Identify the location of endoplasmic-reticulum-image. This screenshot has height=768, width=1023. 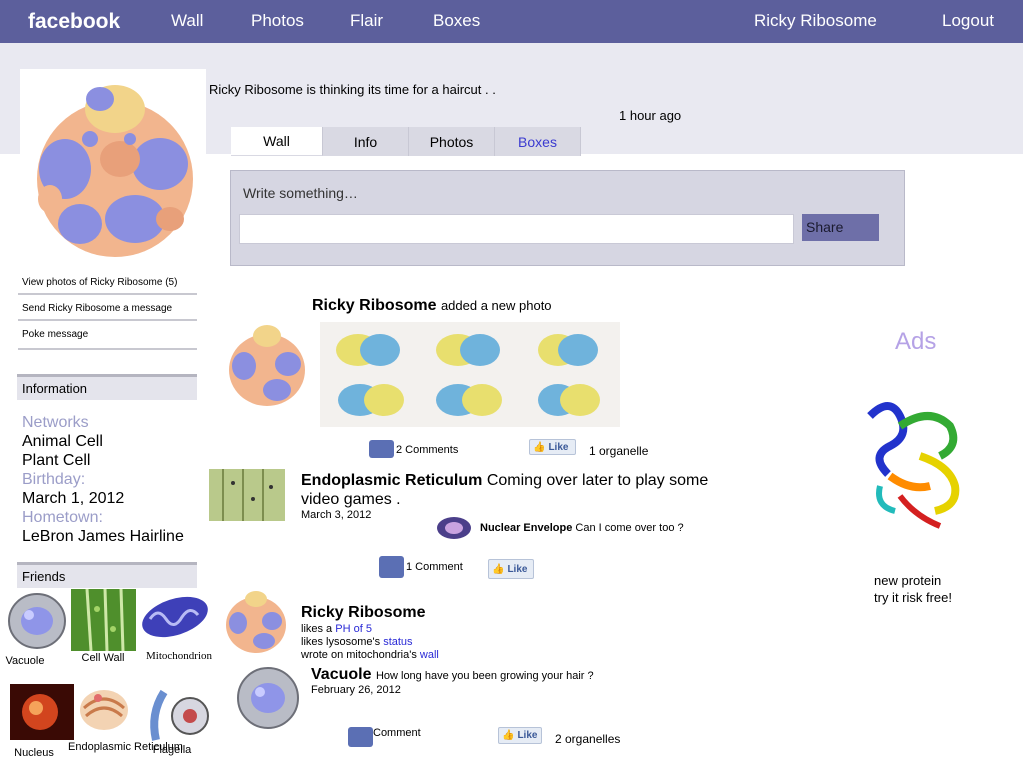
(104, 710).